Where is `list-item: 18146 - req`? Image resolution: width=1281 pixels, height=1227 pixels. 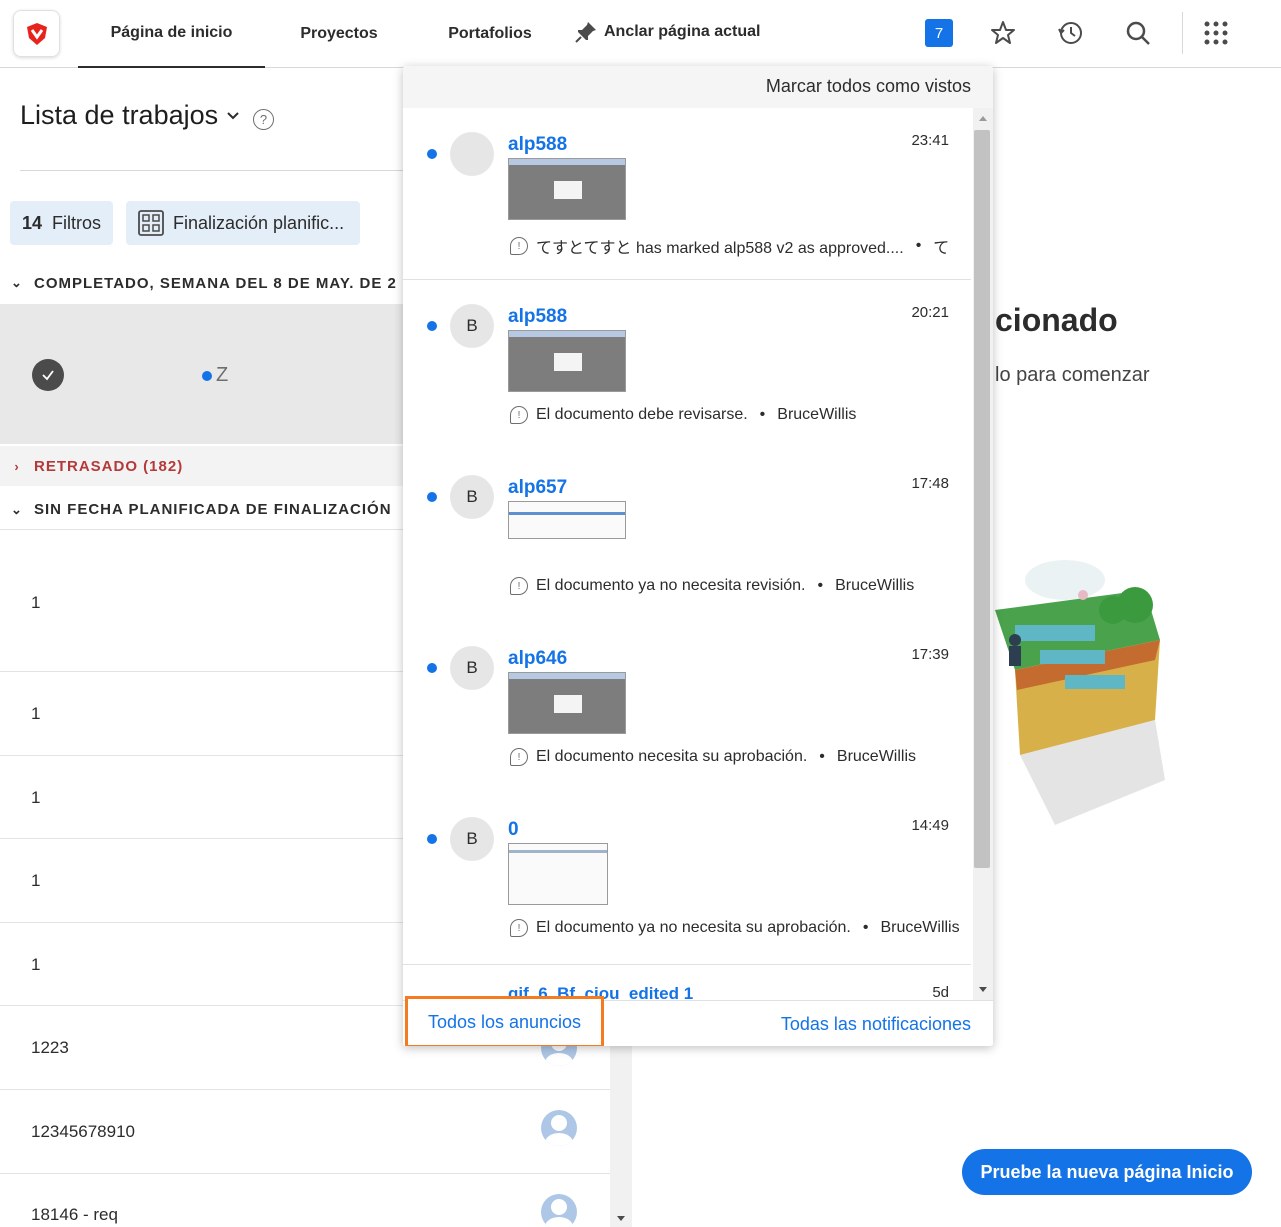 list-item: 18146 - req is located at coordinates (305, 1200).